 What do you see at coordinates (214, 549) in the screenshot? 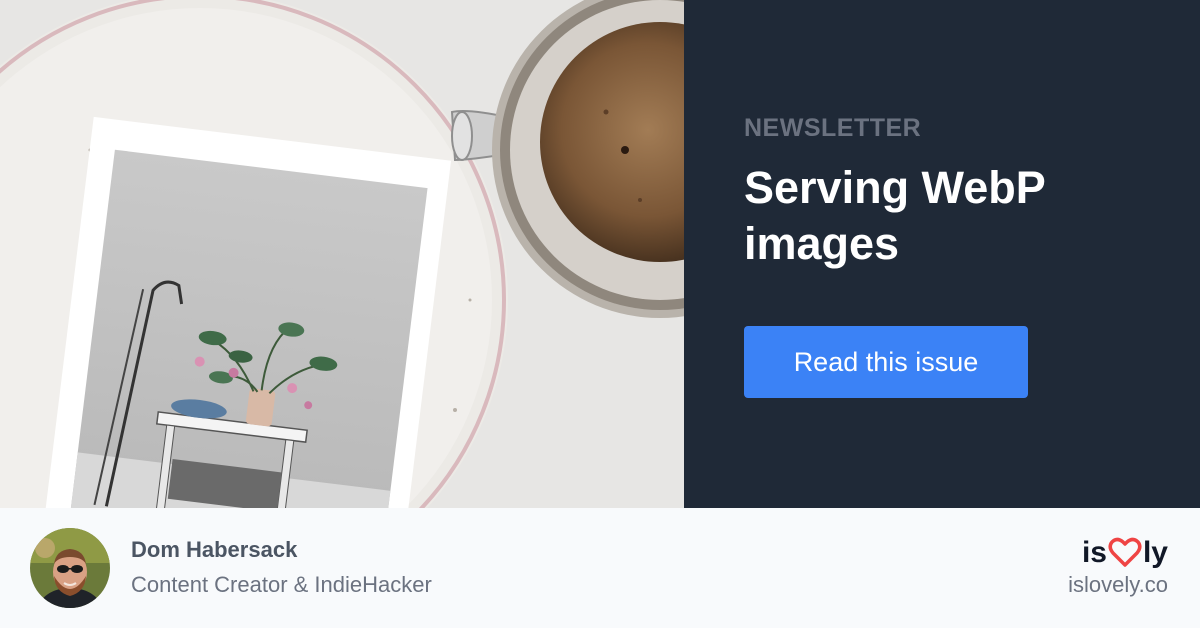
I see `author-name: Dom Habersack` at bounding box center [214, 549].